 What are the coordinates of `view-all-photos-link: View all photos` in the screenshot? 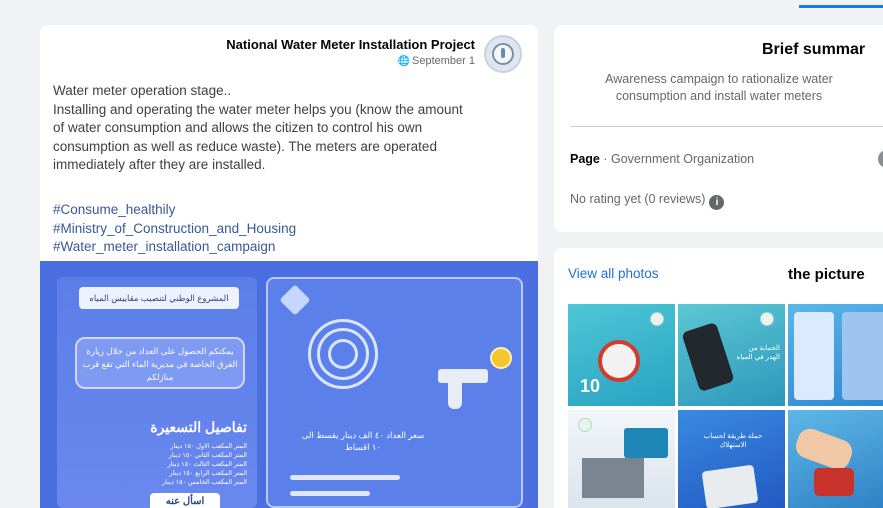 It's located at (613, 273).